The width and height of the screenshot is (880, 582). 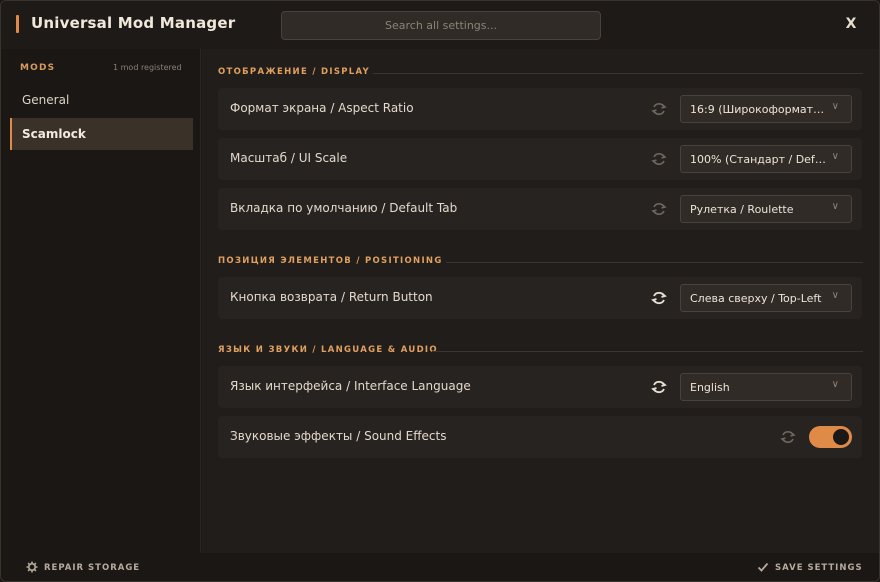 What do you see at coordinates (338, 436) in the screenshot?
I see `setting-label: Звуковые эффекты / Sound Effects` at bounding box center [338, 436].